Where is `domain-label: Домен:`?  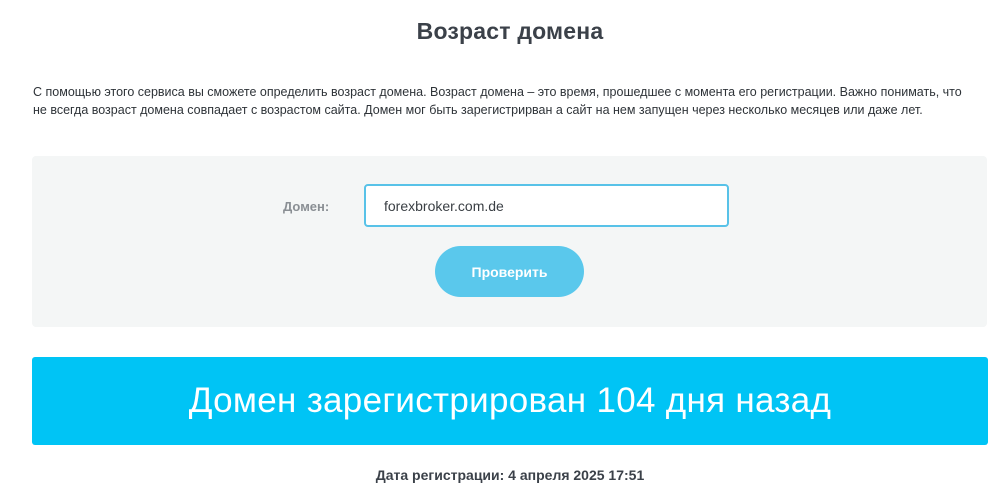 domain-label: Домен: is located at coordinates (306, 206).